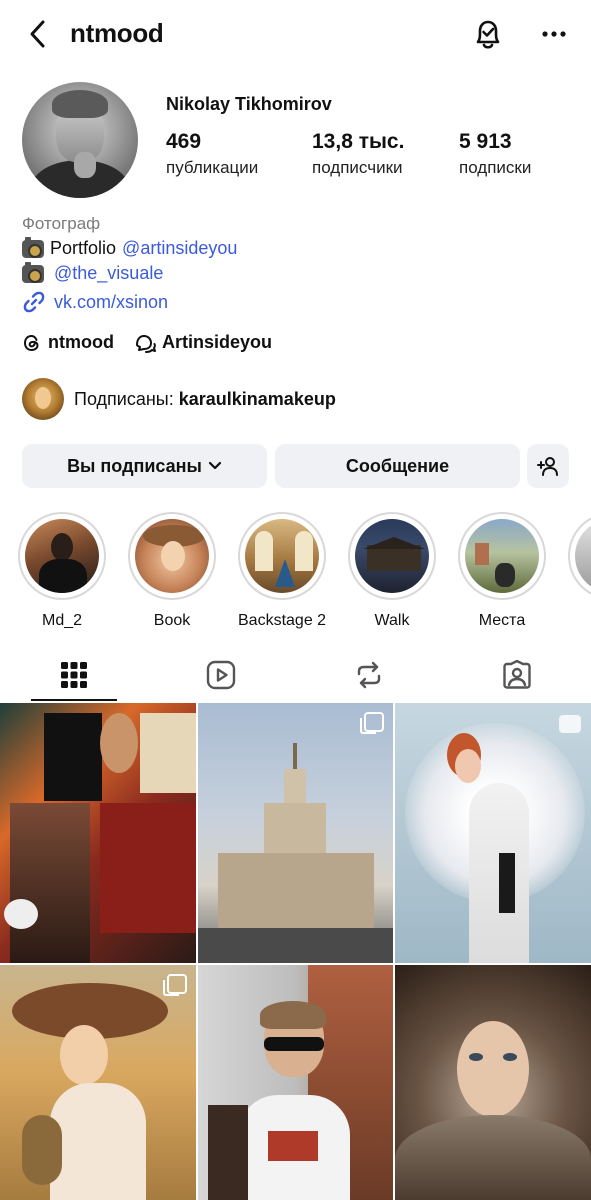  Describe the element at coordinates (212, 154) in the screenshot. I see `stat-posts: 469 публикации` at that location.